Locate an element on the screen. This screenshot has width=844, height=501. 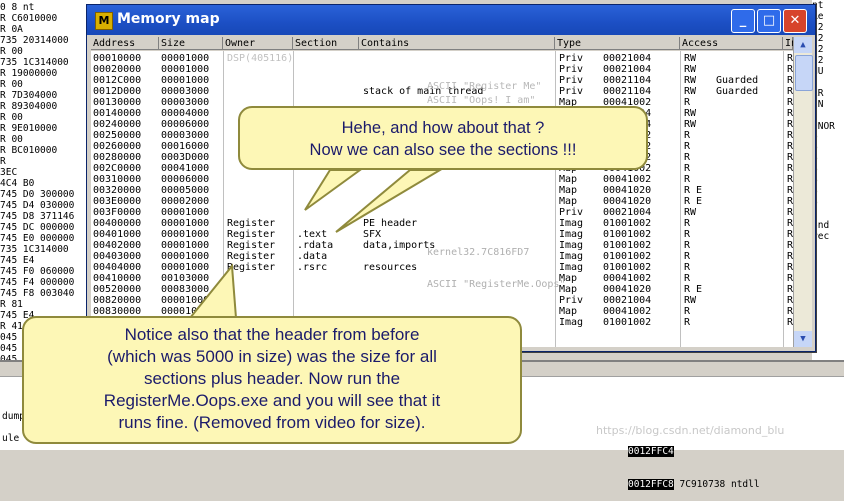
cell-size: 00004000 is located at coordinates (185, 113).